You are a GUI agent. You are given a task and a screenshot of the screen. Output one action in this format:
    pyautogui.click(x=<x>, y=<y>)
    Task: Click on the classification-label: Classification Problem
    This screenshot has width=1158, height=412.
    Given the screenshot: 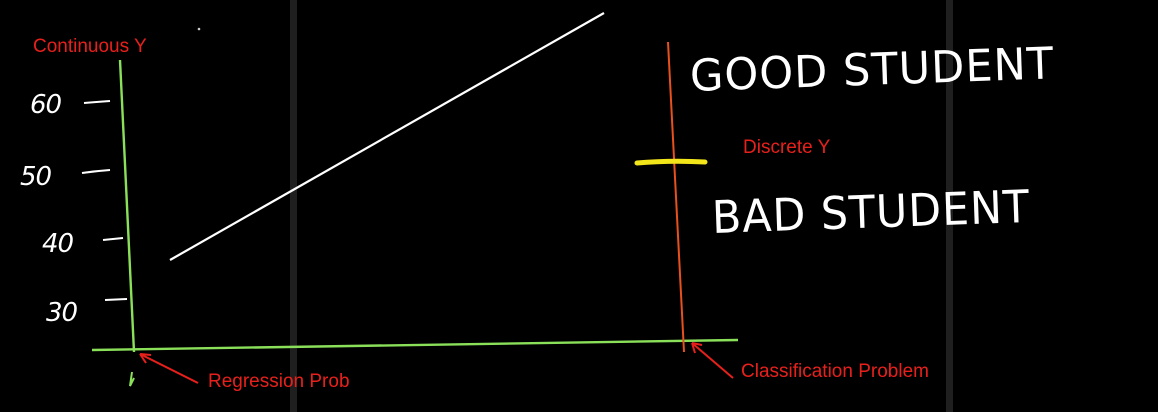 What is the action you would take?
    pyautogui.click(x=835, y=371)
    